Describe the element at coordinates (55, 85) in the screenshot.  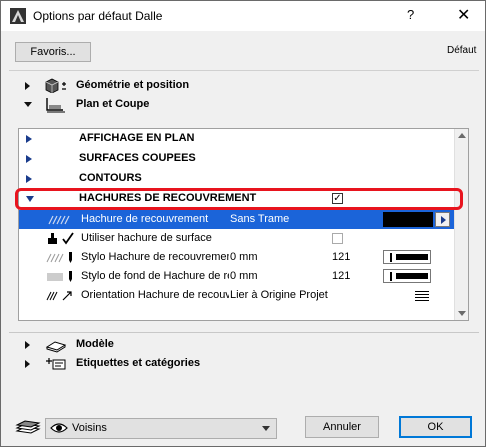
I see `cube-icon` at that location.